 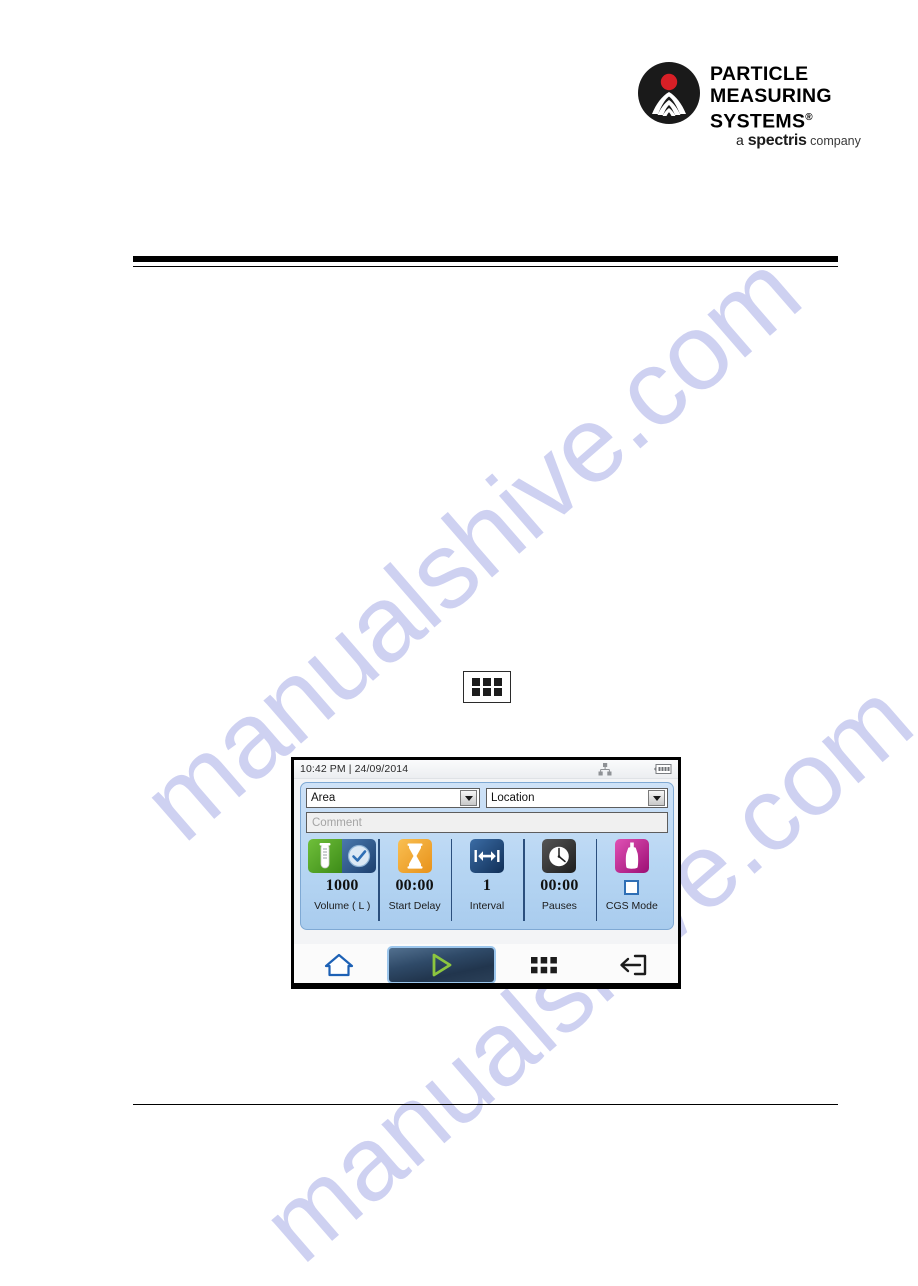 I want to click on tile-cgs-icon-wrap, so click(x=631, y=856).